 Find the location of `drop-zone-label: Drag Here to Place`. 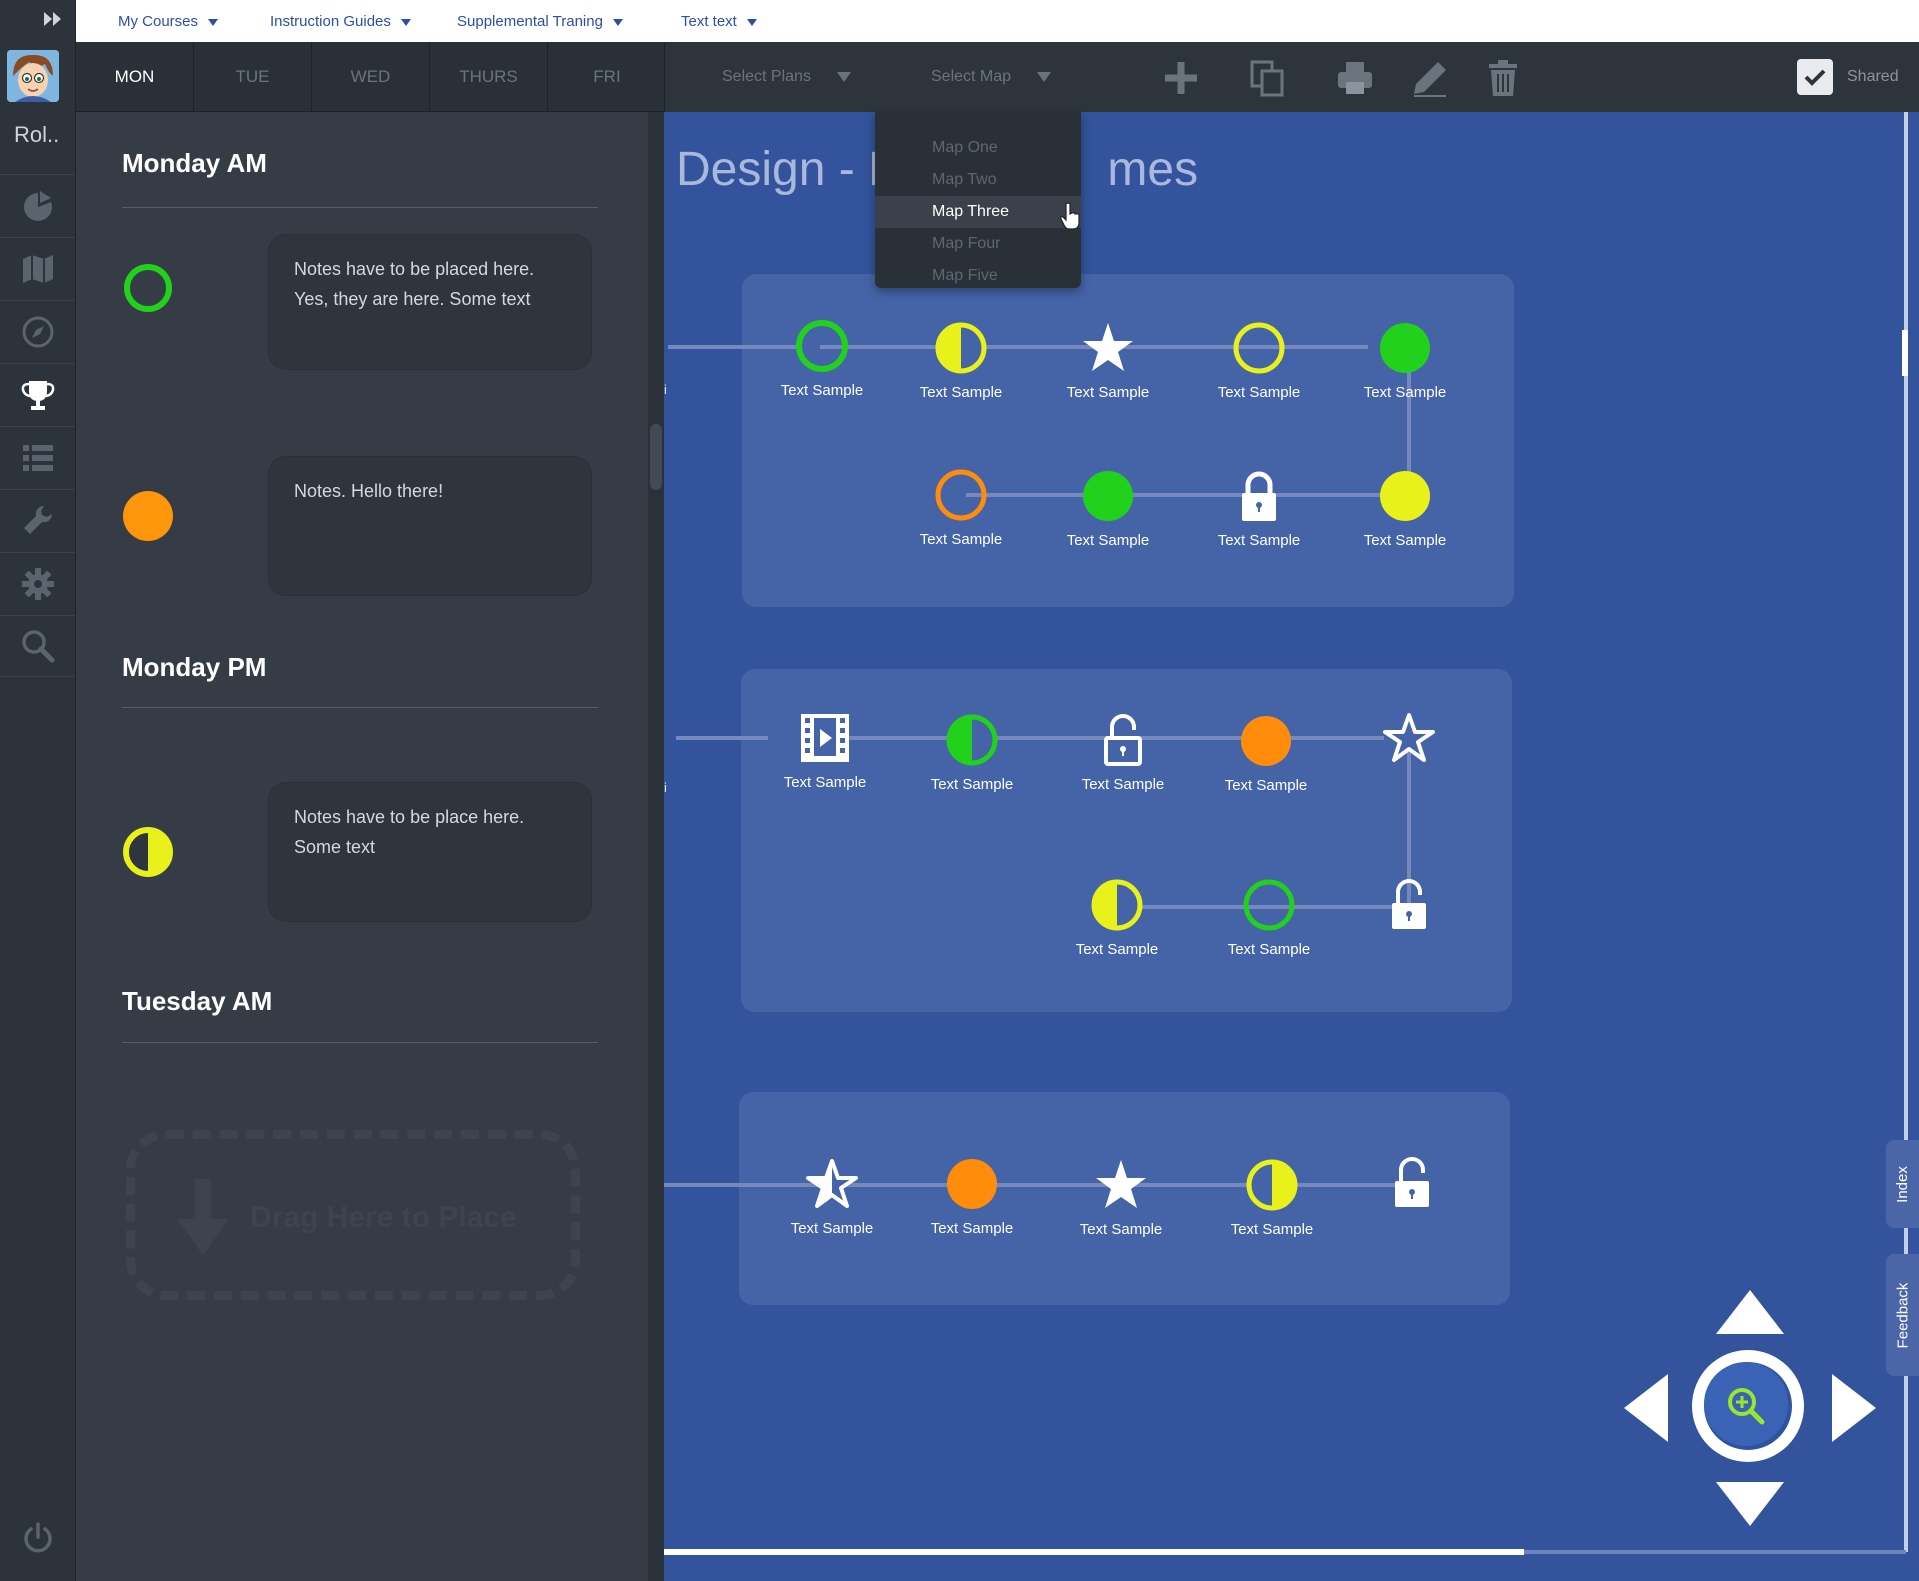

drop-zone-label: Drag Here to Place is located at coordinates (383, 1217).